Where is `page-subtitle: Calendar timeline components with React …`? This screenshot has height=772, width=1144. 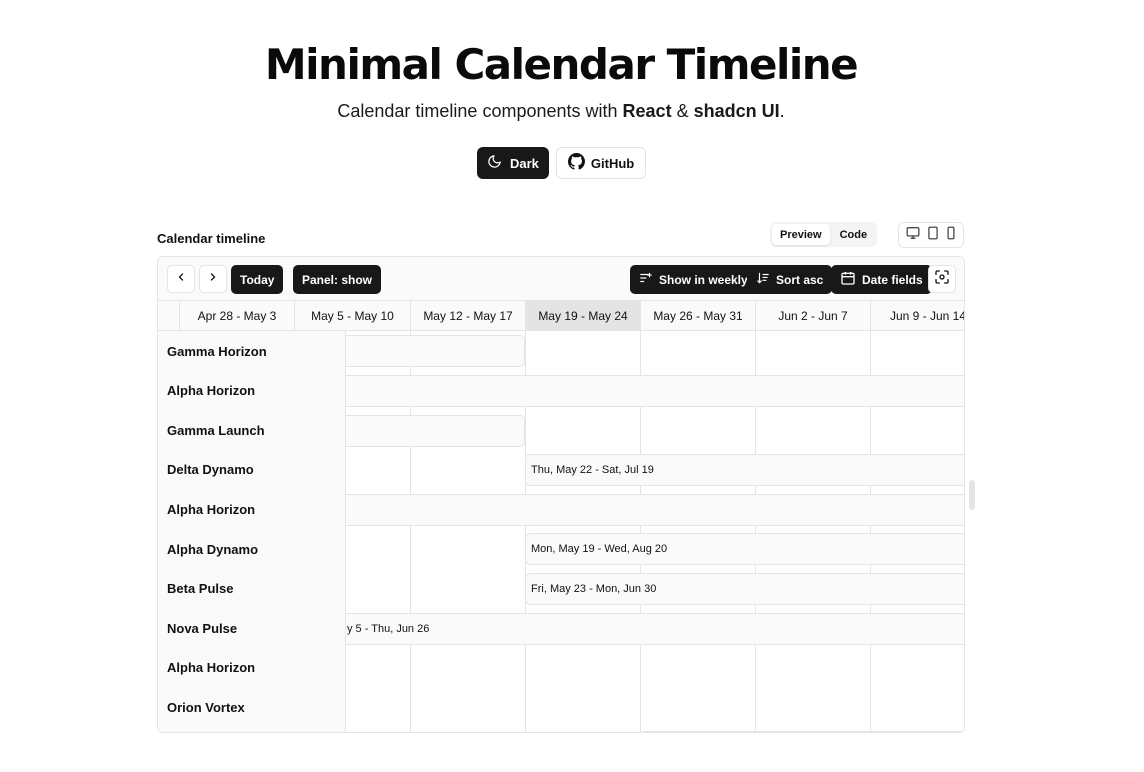
page-subtitle: Calendar timeline components with React … is located at coordinates (561, 111).